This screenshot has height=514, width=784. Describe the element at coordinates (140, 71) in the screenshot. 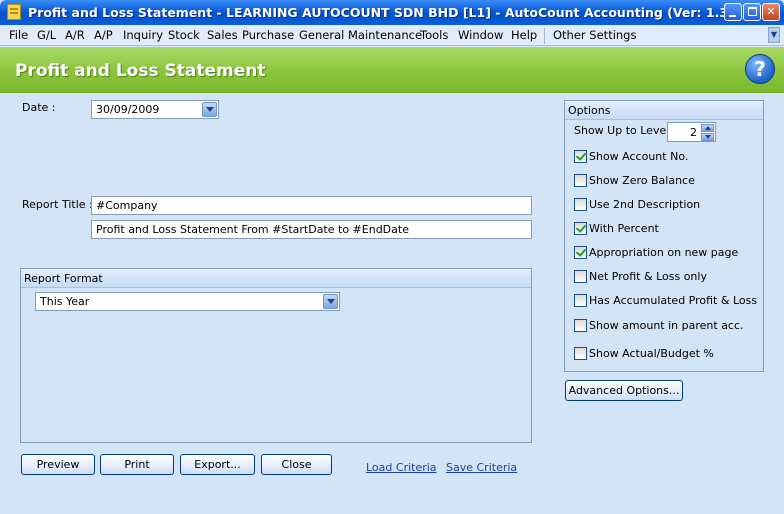

I see `page-title: Profit and Loss Statement` at that location.